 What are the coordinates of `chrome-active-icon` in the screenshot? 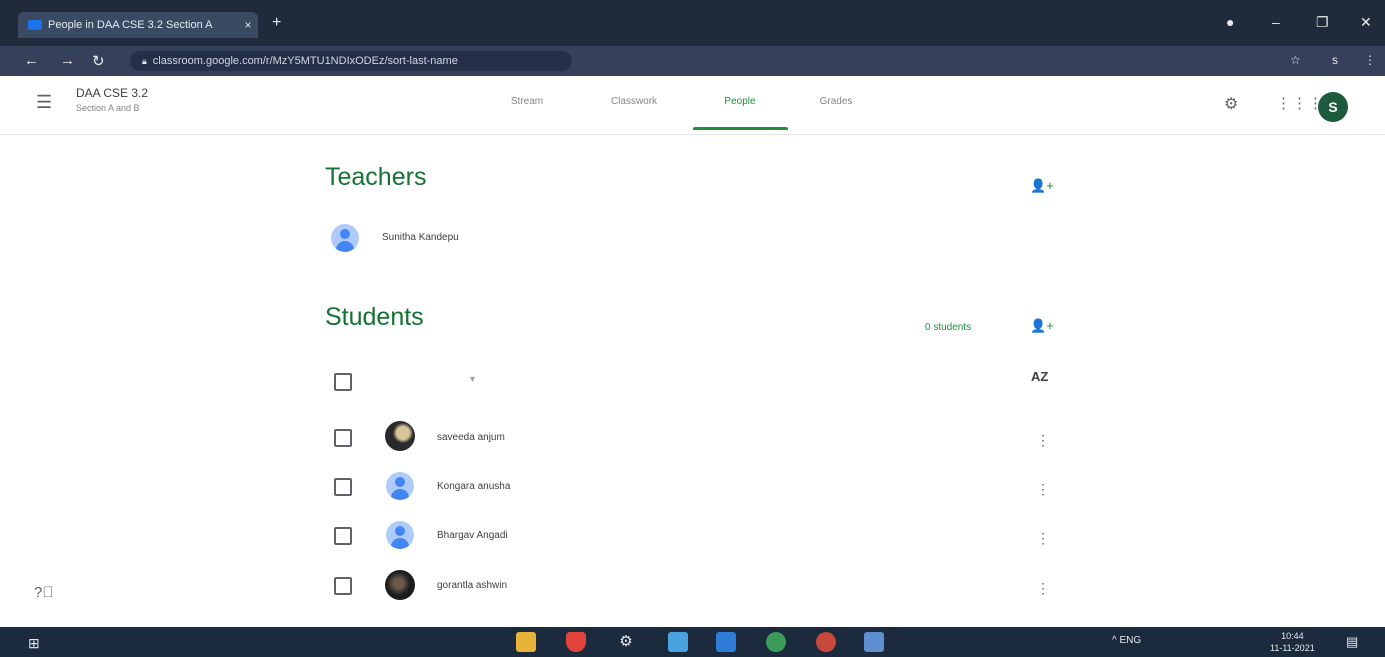 It's located at (826, 642).